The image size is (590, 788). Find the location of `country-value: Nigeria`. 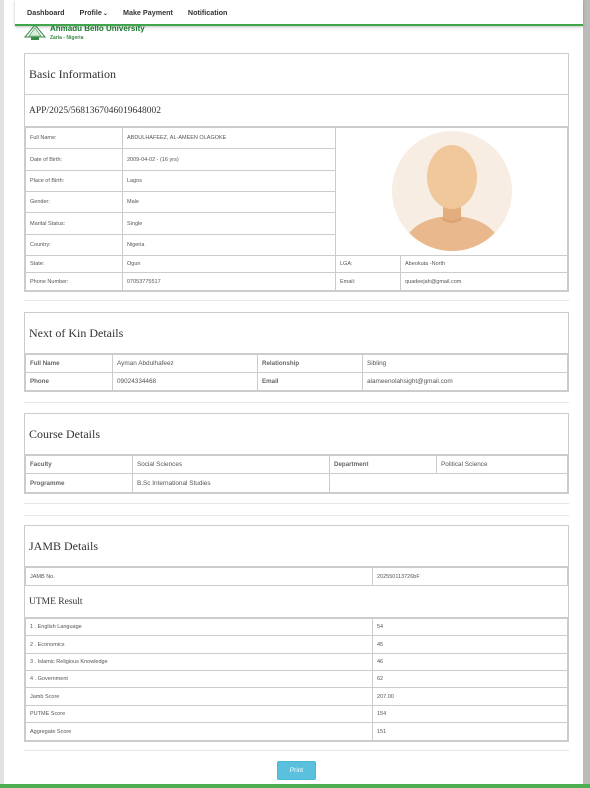

country-value: Nigeria is located at coordinates (229, 245).